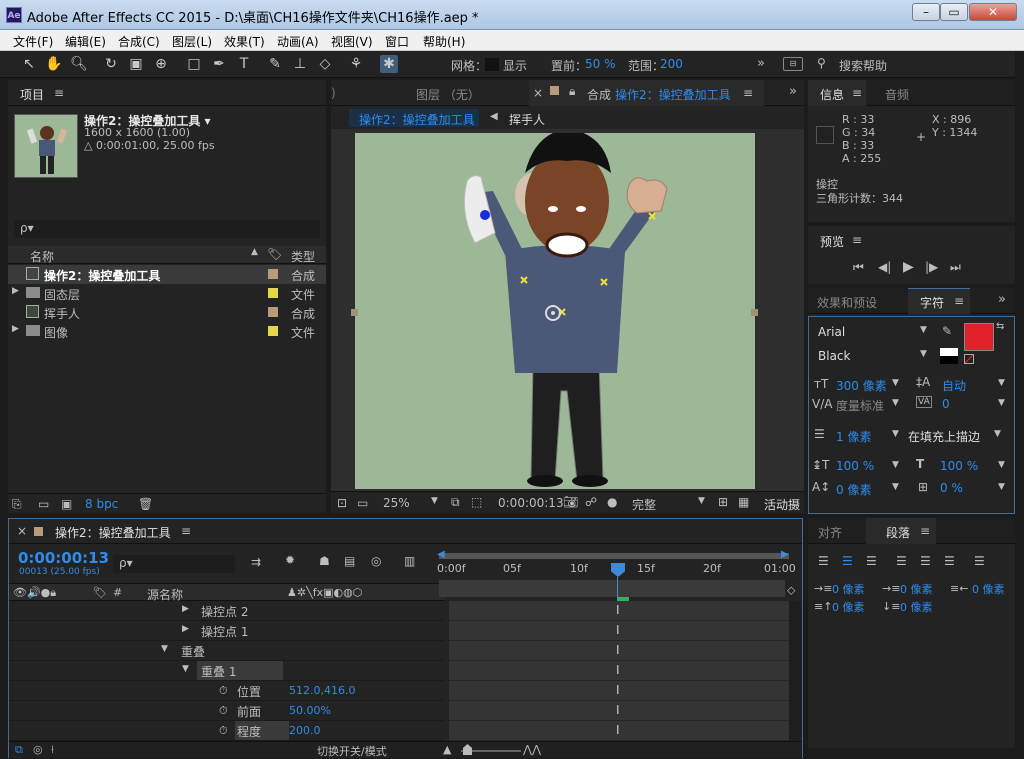  Describe the element at coordinates (167, 229) in the screenshot. I see `project-search-field: ρ▾` at that location.